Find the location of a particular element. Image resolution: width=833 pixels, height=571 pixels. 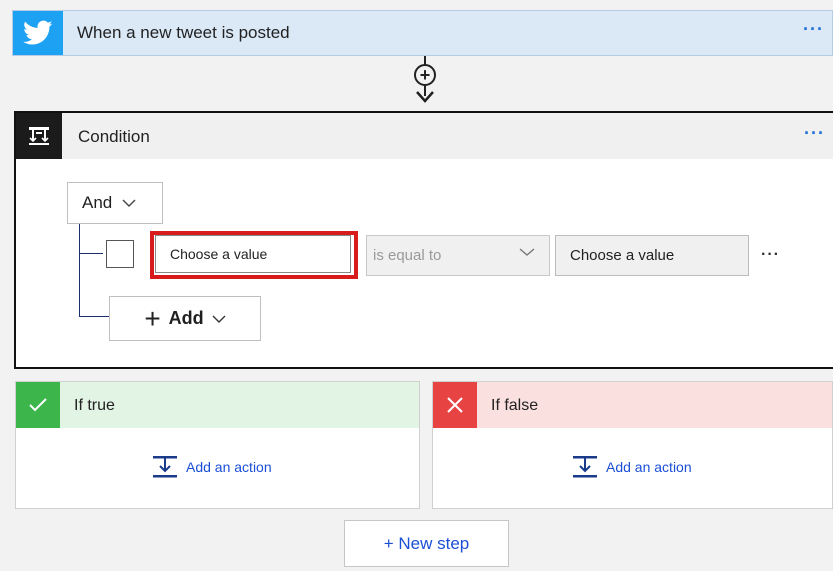

insert-step-button: + is located at coordinates (425, 75).